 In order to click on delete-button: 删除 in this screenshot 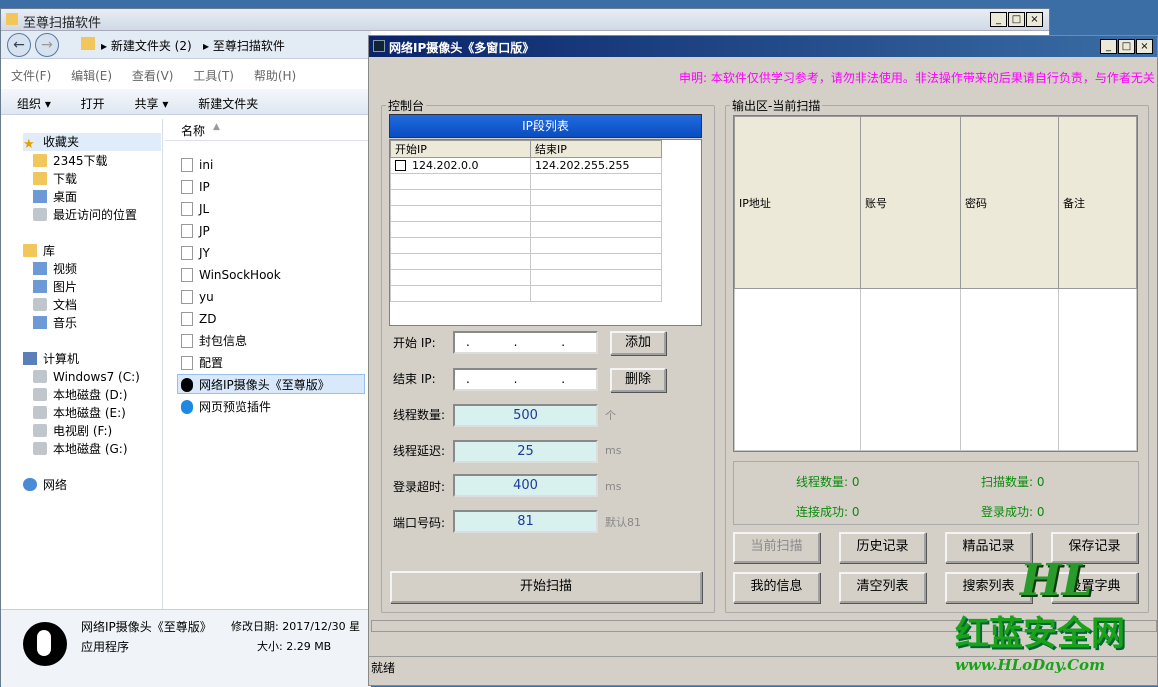, I will do `click(638, 380)`.